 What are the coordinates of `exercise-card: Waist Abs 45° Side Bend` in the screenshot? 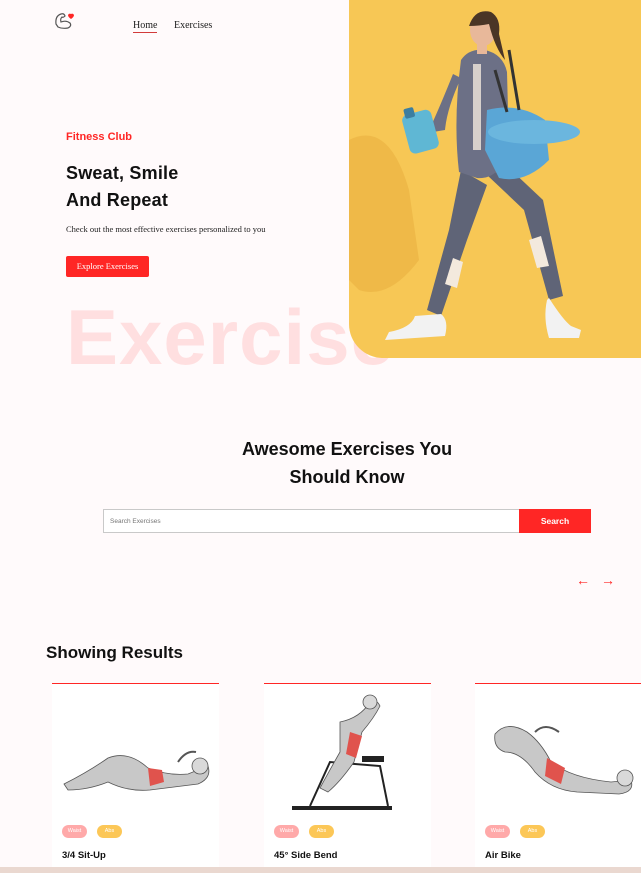 It's located at (347, 778).